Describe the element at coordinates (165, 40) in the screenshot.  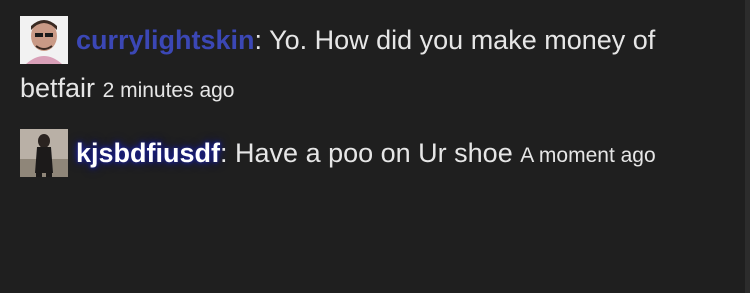
I see `comment-username: currylightskin` at that location.